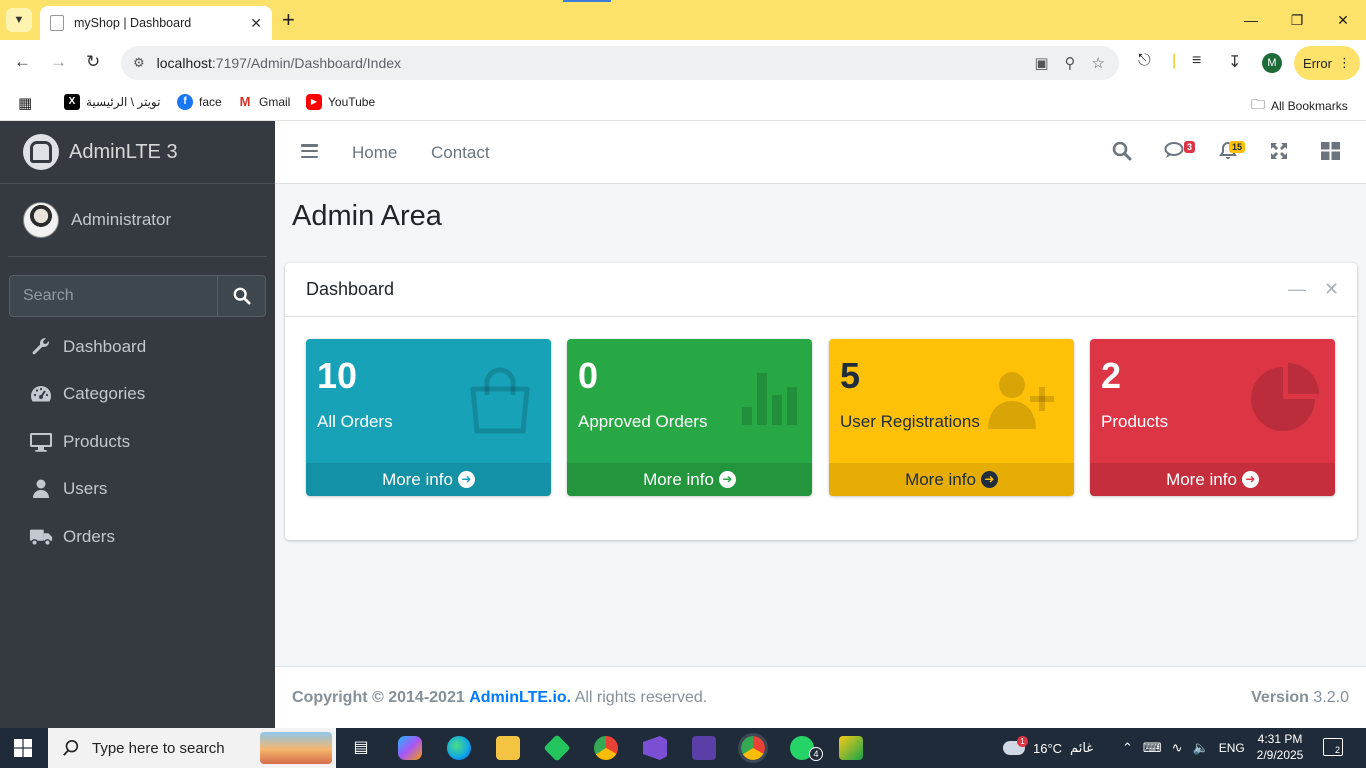 This screenshot has height=768, width=1366. I want to click on back-icon: ←, so click(22, 62).